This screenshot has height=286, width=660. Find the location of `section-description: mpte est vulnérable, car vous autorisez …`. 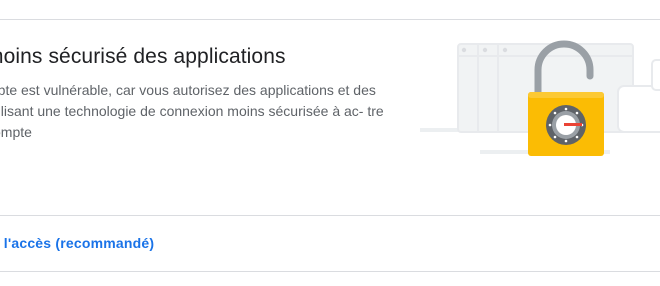

section-description: mpte est vulnérable, car vous autorisez … is located at coordinates (198, 111).